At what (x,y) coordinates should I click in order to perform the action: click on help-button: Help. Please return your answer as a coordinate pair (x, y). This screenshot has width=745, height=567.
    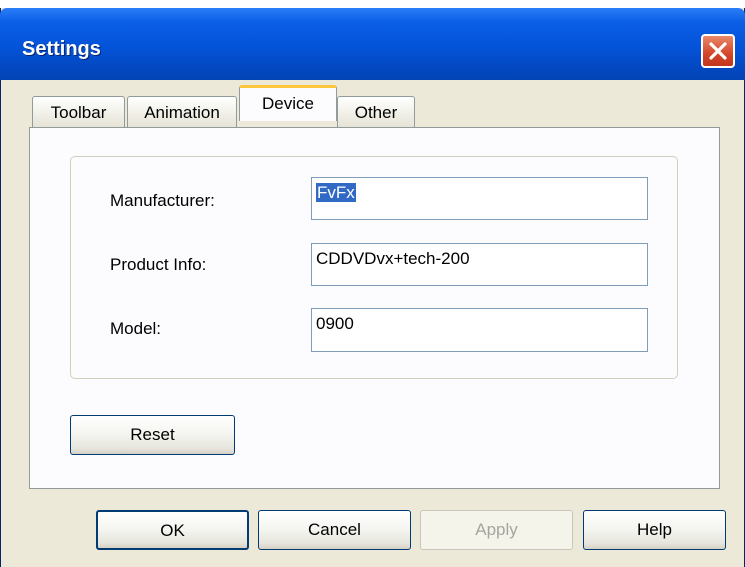
    Looking at the image, I should click on (654, 530).